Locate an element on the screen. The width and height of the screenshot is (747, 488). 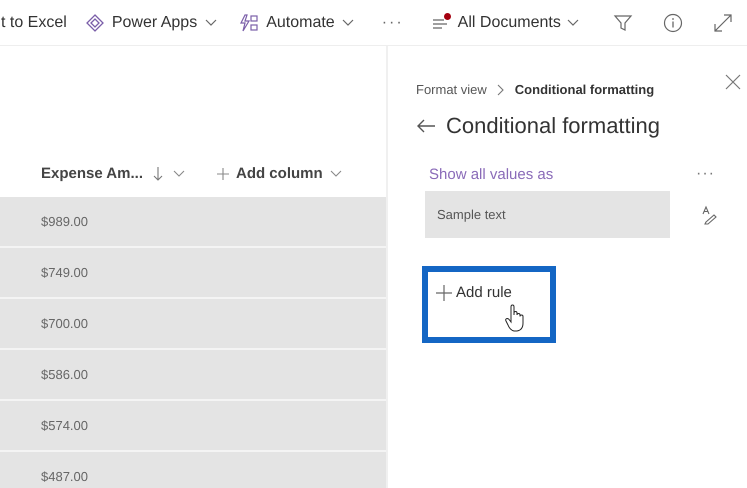
info-icon is located at coordinates (672, 22).